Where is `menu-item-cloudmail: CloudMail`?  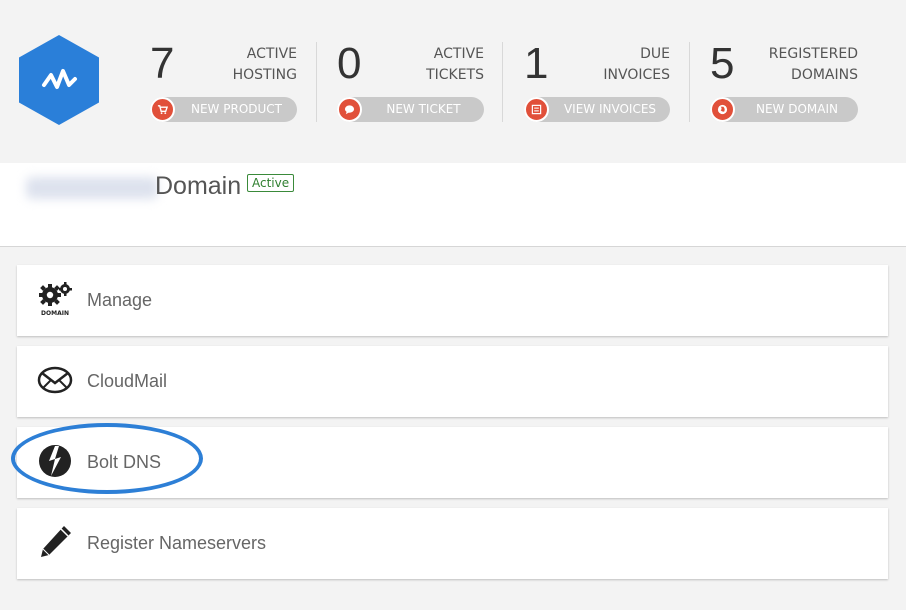
menu-item-cloudmail: CloudMail is located at coordinates (452, 381).